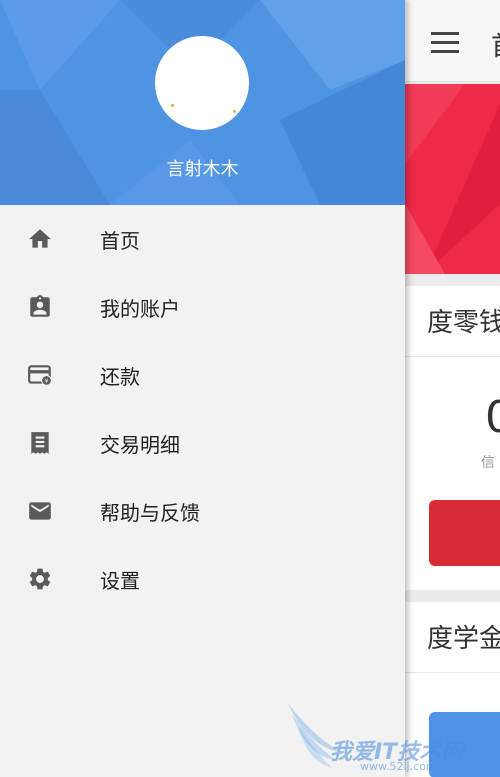 The width and height of the screenshot is (500, 777). Describe the element at coordinates (202, 579) in the screenshot. I see `menu-item-settings: 设置` at that location.